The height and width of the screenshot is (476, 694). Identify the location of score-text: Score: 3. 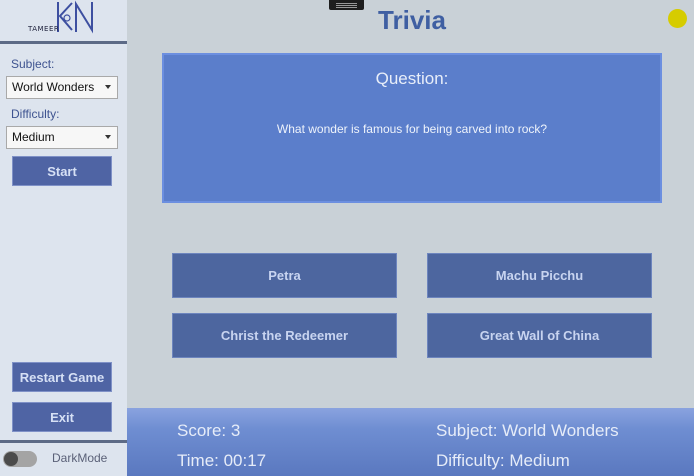
(209, 430).